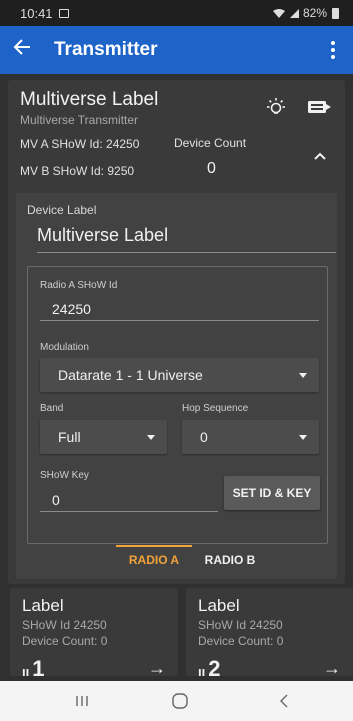 The width and height of the screenshot is (353, 721). What do you see at coordinates (106, 49) in the screenshot?
I see `app-title: Transmitter` at bounding box center [106, 49].